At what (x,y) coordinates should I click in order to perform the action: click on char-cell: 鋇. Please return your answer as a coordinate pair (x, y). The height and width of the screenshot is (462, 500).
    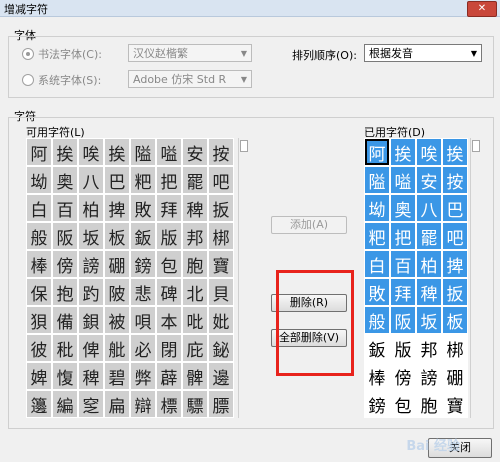
    Looking at the image, I should click on (91, 320).